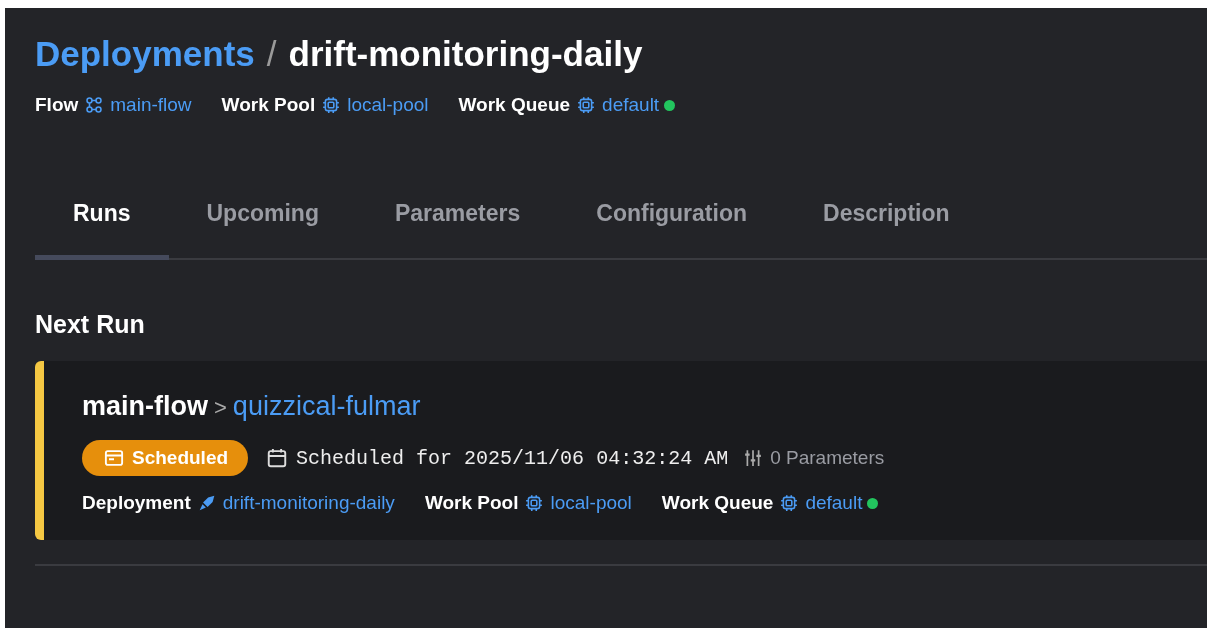 This screenshot has height=628, width=1207. Describe the element at coordinates (457, 218) in the screenshot. I see `tab: Parameters` at that location.